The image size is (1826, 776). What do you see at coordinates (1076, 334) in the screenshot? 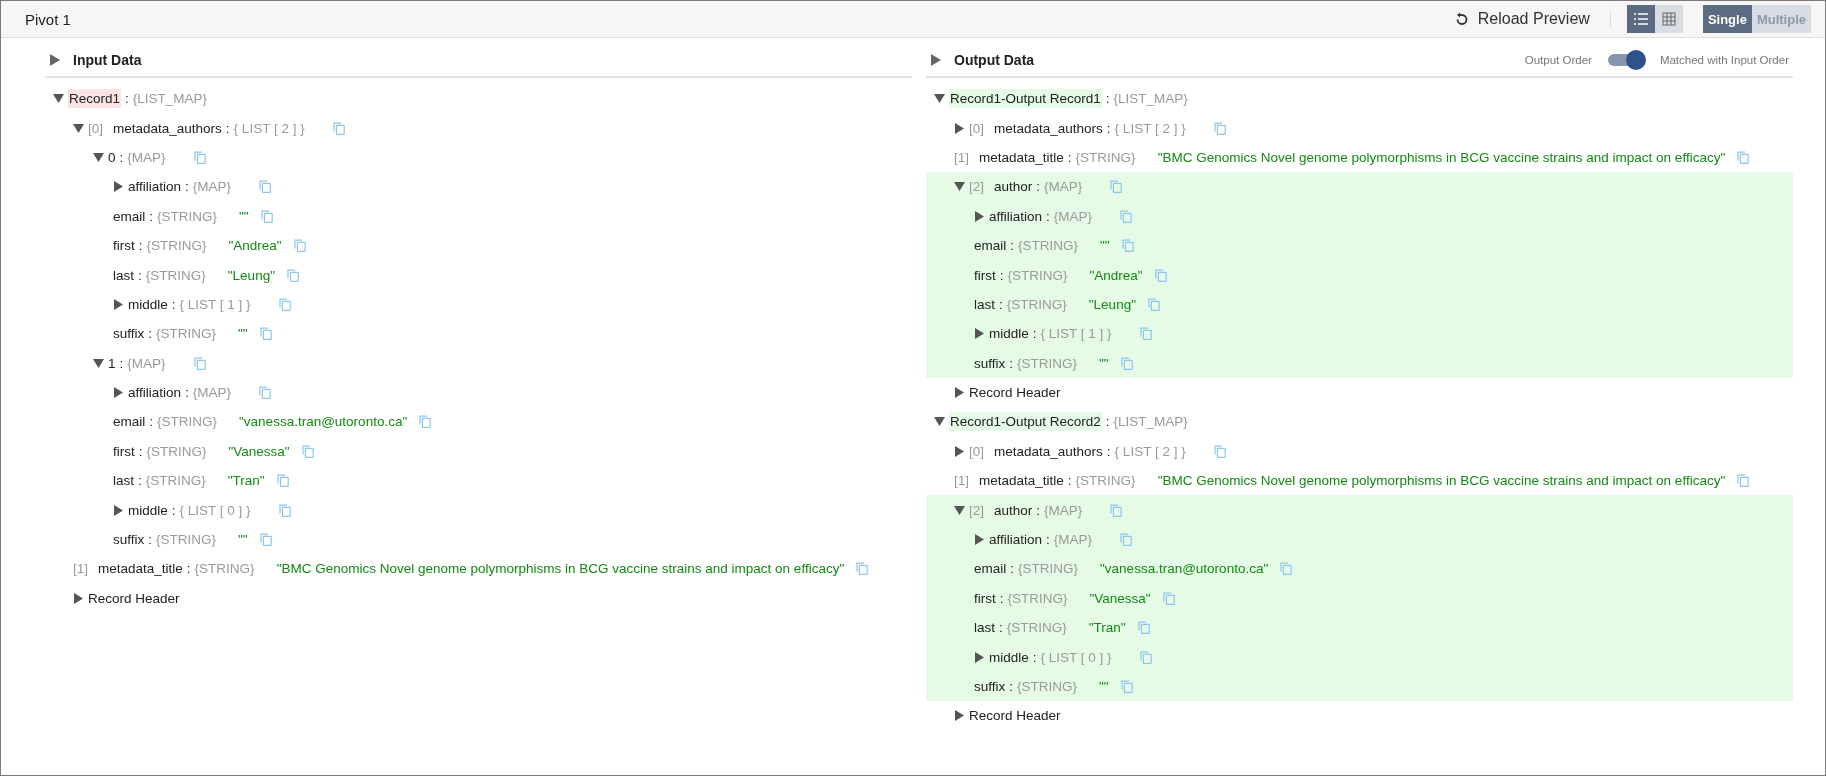
I see `field-type: { LIST [ 1 ] }` at bounding box center [1076, 334].